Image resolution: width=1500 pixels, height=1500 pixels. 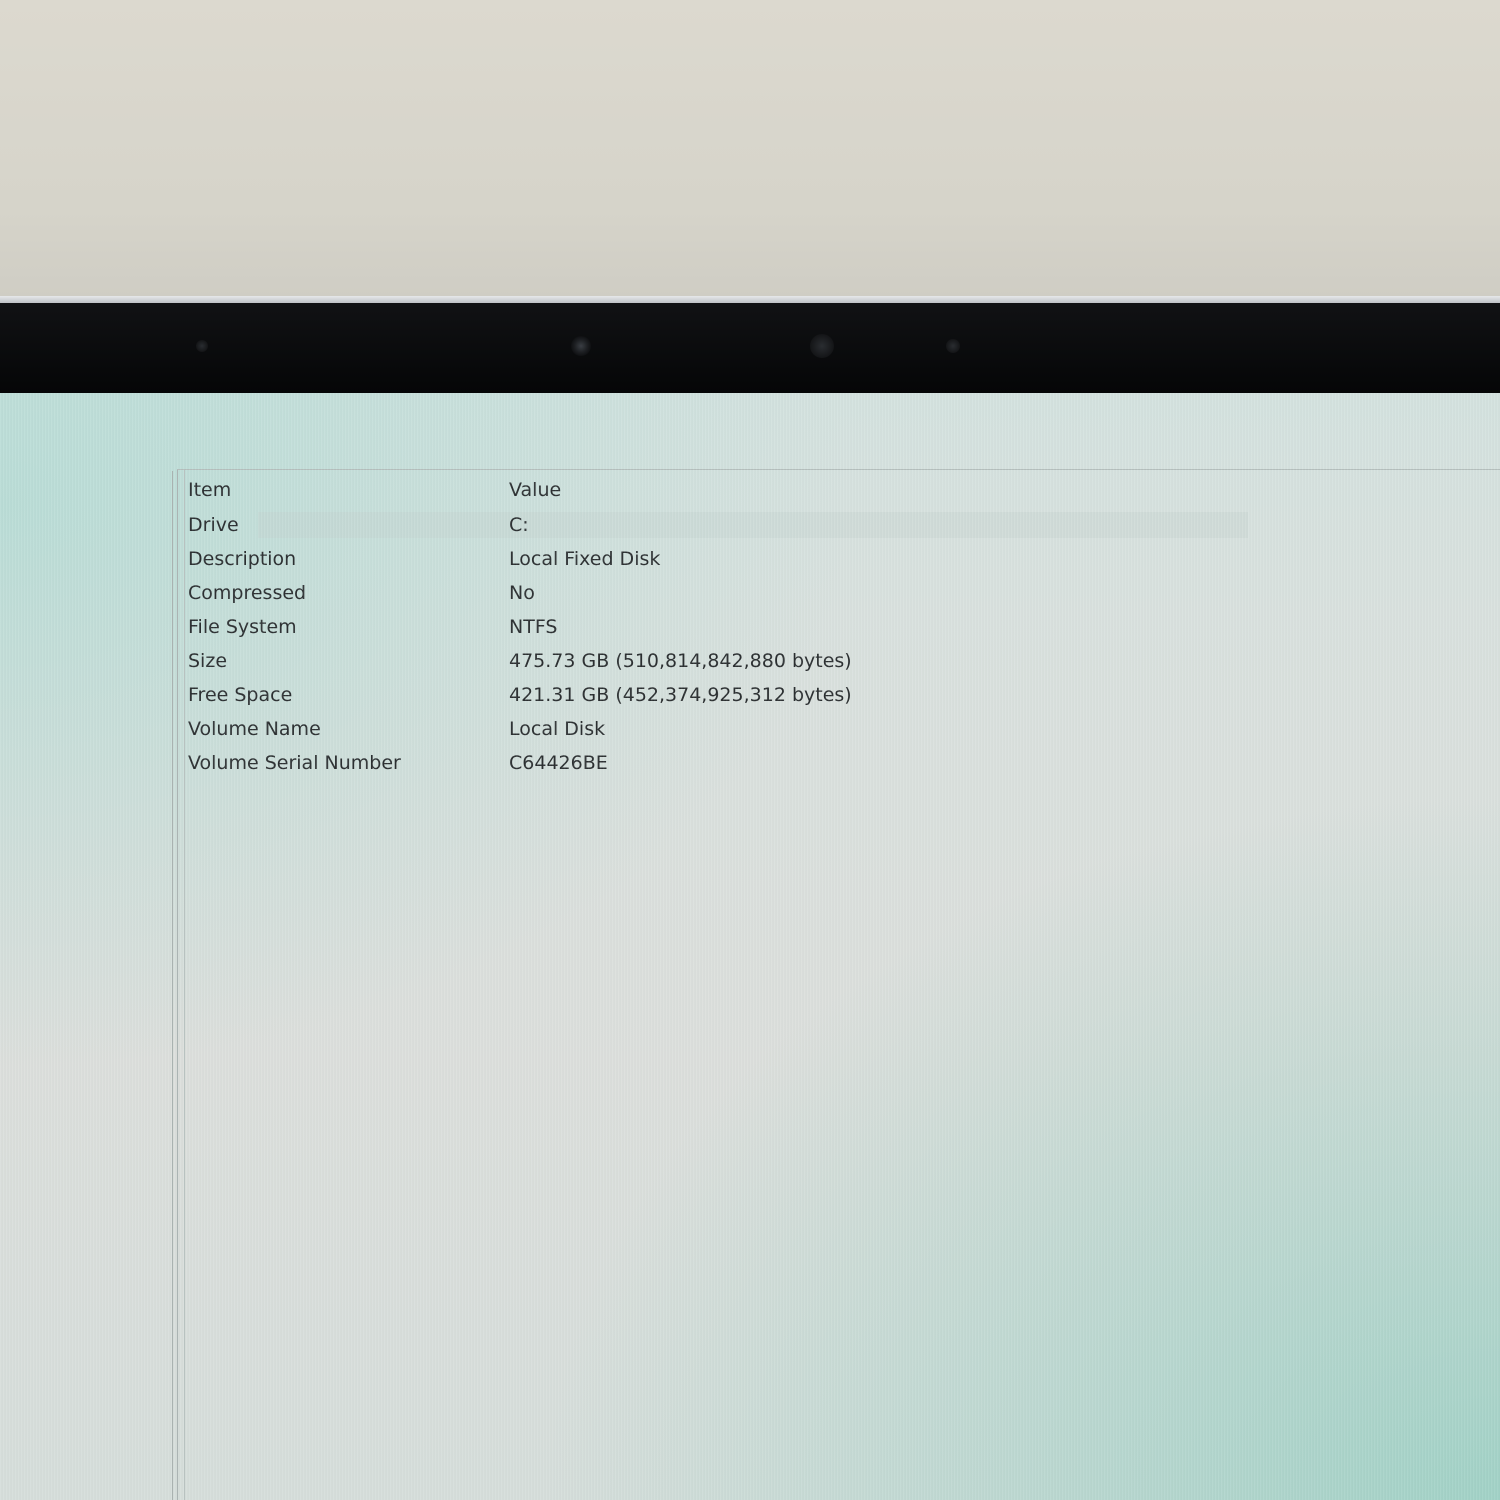 What do you see at coordinates (680, 695) in the screenshot?
I see `row-value: 421.31 GB (452,374,925,312 bytes)` at bounding box center [680, 695].